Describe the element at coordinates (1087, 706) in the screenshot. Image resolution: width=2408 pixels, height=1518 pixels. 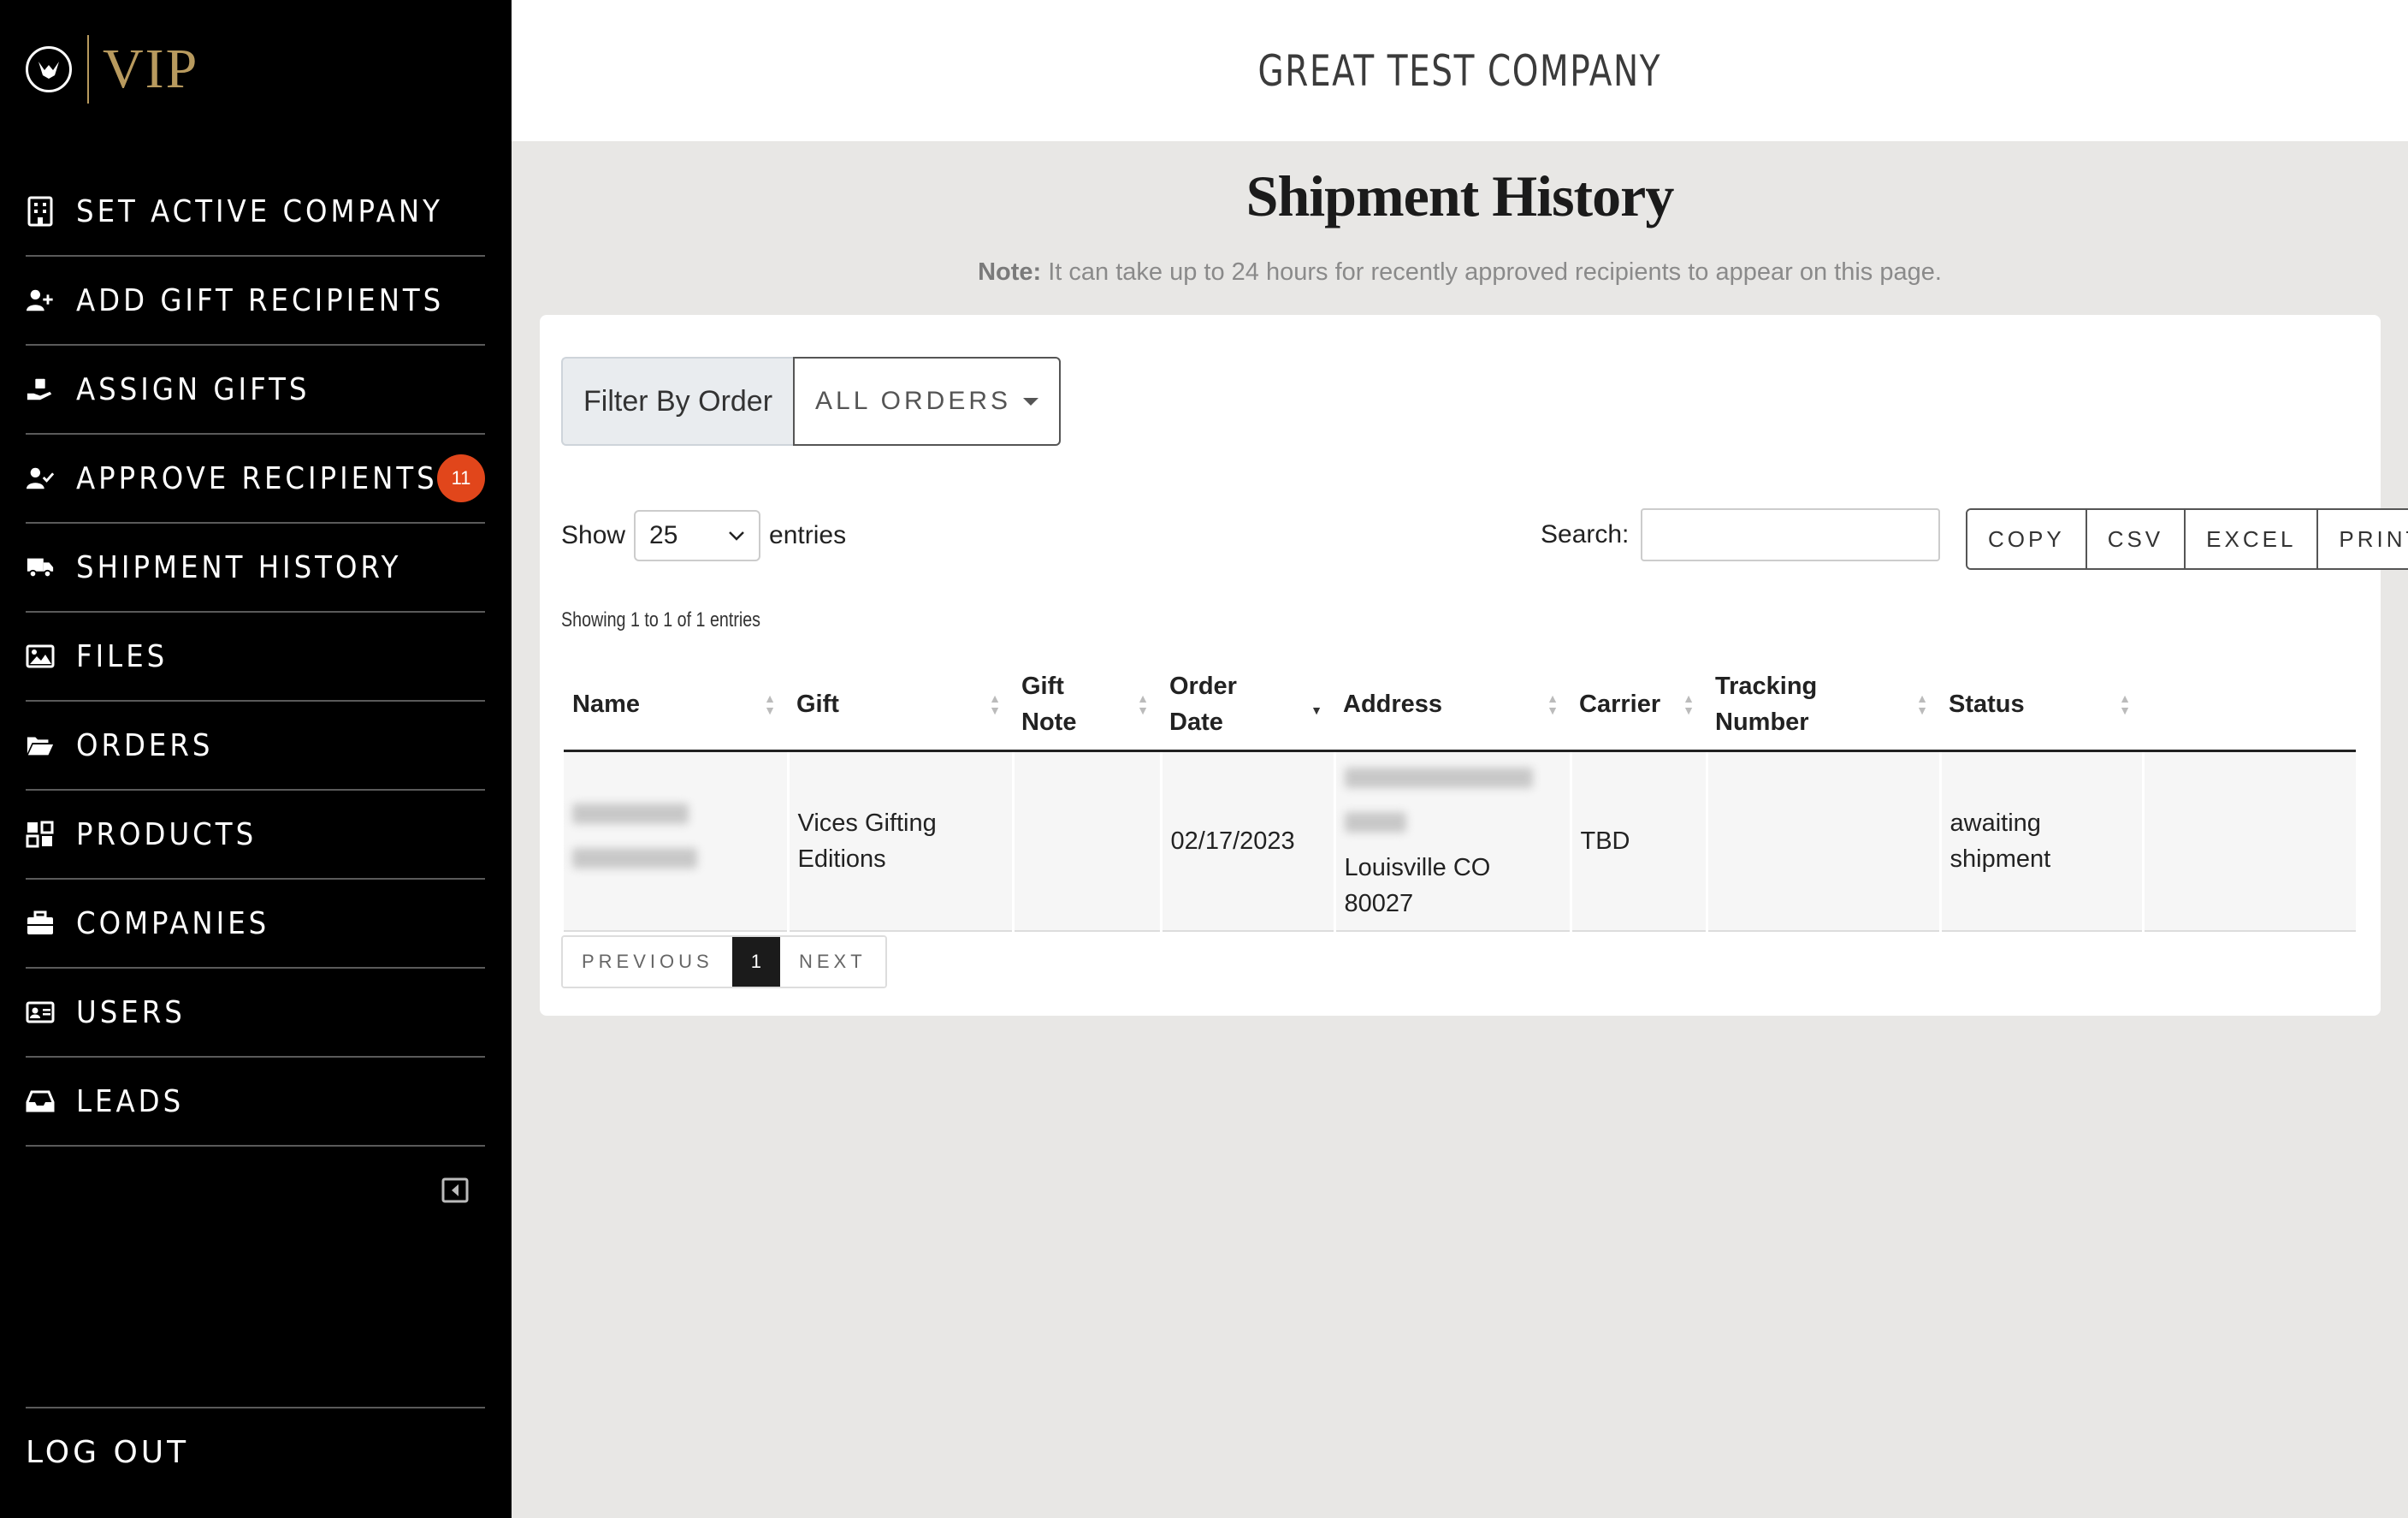
I see `column-header-gift-note: Gift Note ▲ ▼` at that location.